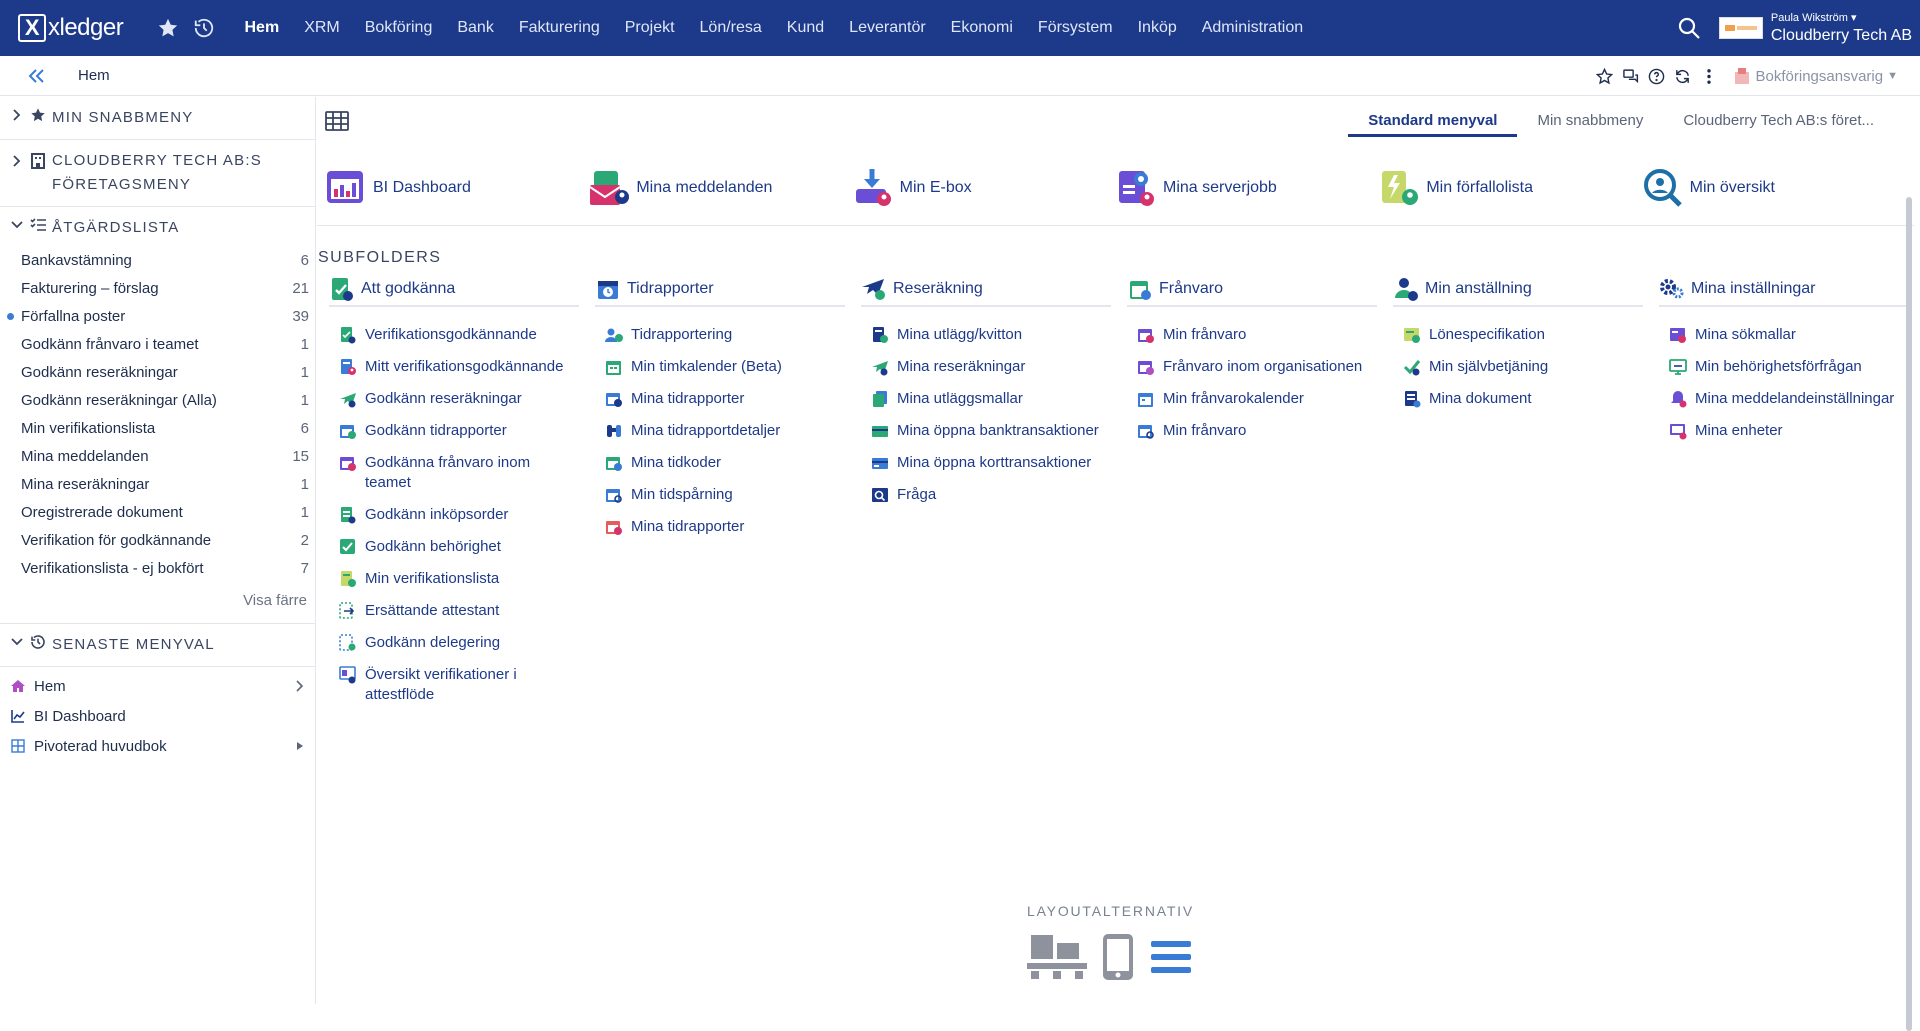  Describe the element at coordinates (462, 515) in the screenshot. I see `link-godkann-inkopsorder: Godkänn inköpsorder` at that location.